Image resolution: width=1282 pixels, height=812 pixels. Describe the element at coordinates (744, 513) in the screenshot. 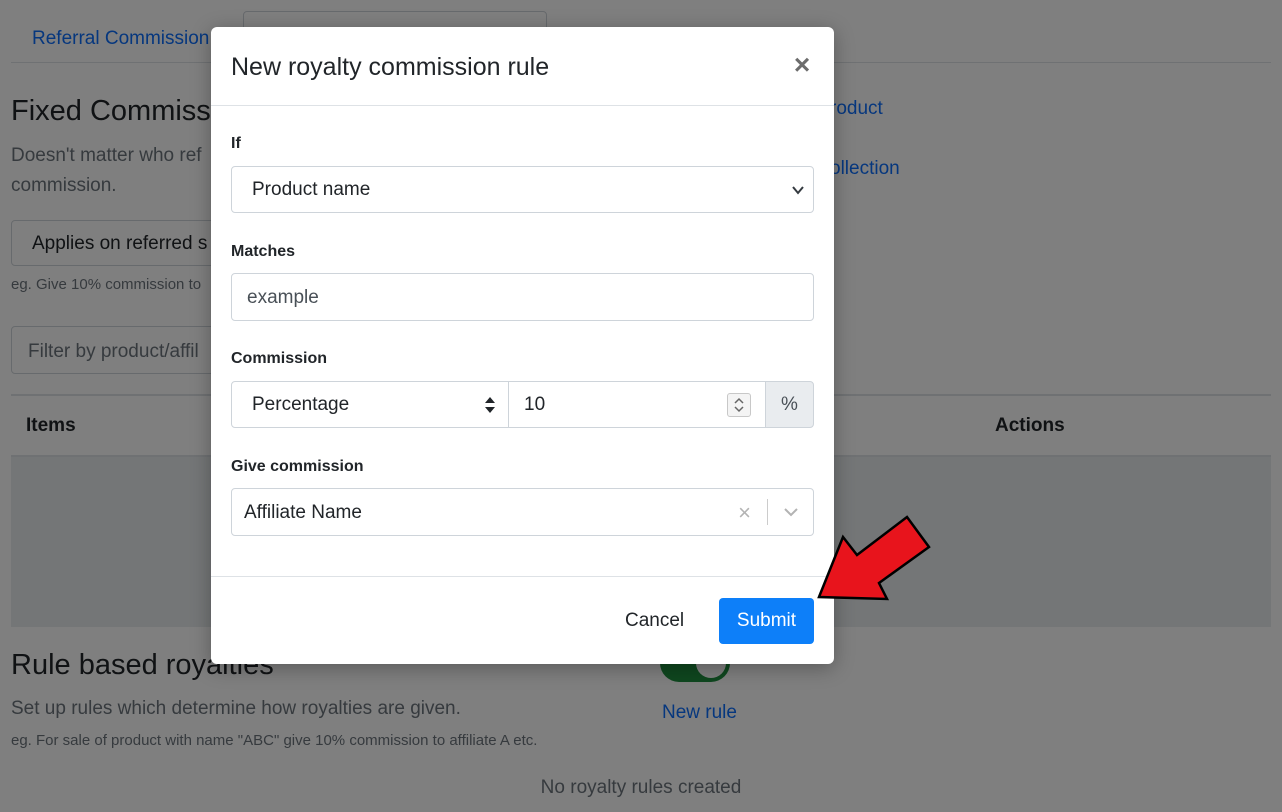

I see `clear-icon: ×` at that location.